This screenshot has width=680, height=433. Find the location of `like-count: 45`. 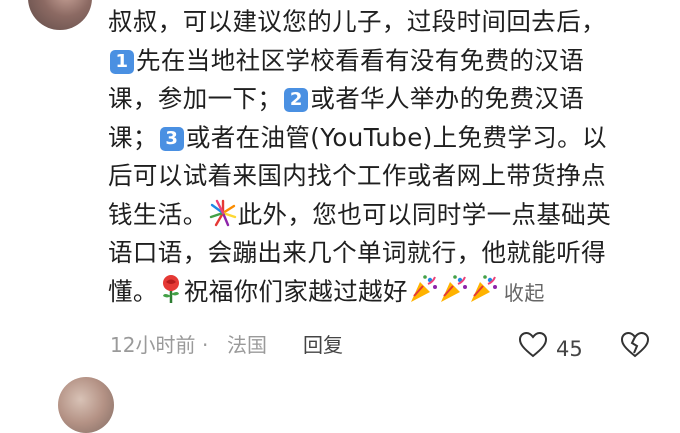

like-count: 45 is located at coordinates (569, 348).